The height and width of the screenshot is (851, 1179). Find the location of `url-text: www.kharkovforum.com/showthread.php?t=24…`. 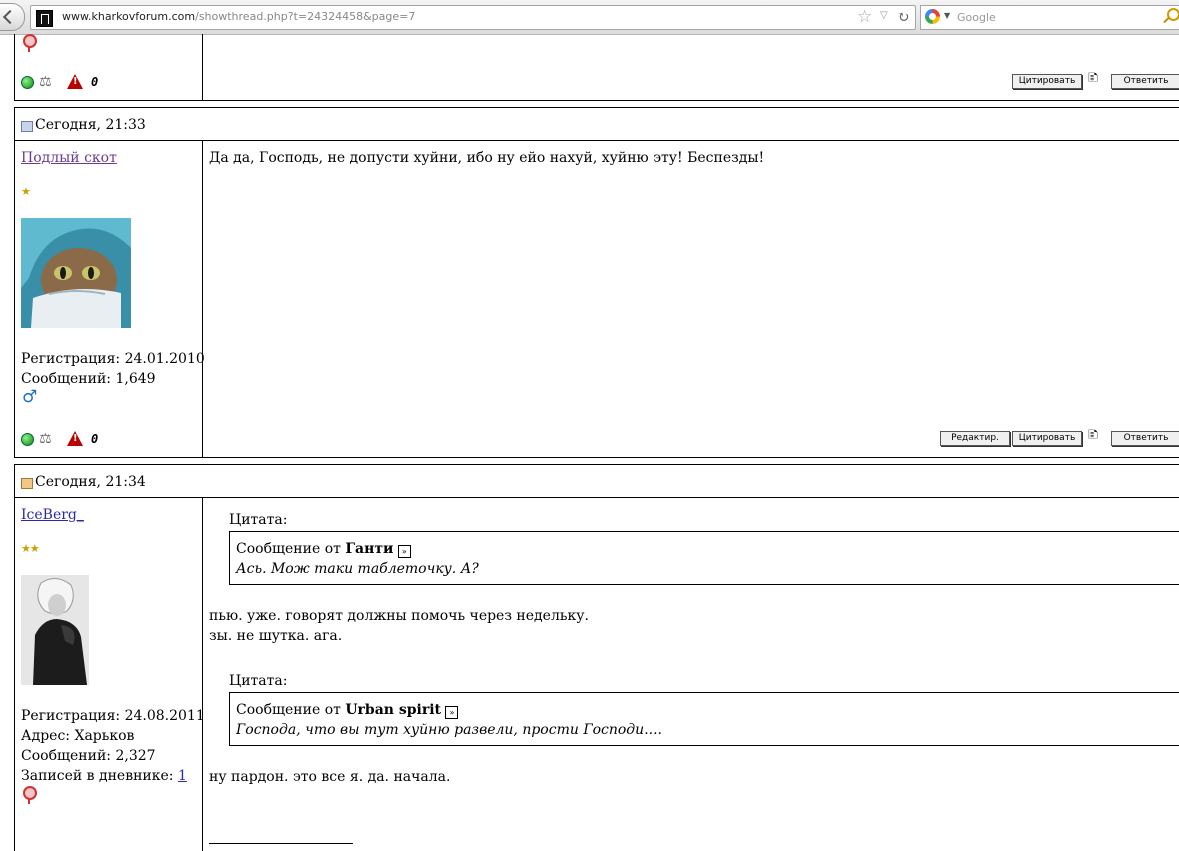

url-text: www.kharkovforum.com/showthread.php?t=24… is located at coordinates (239, 16).